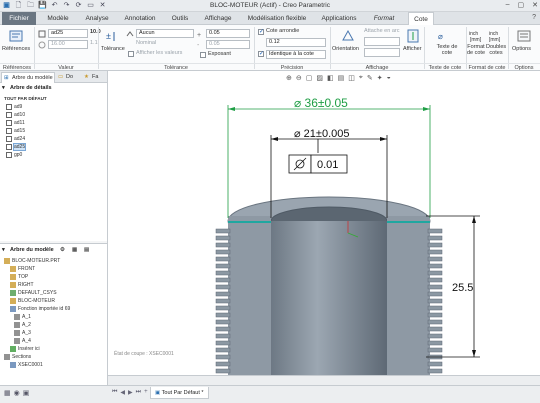  What do you see at coordinates (53, 293) in the screenshot?
I see `model-tree-item: DEFAULT_CSYS` at bounding box center [53, 293].